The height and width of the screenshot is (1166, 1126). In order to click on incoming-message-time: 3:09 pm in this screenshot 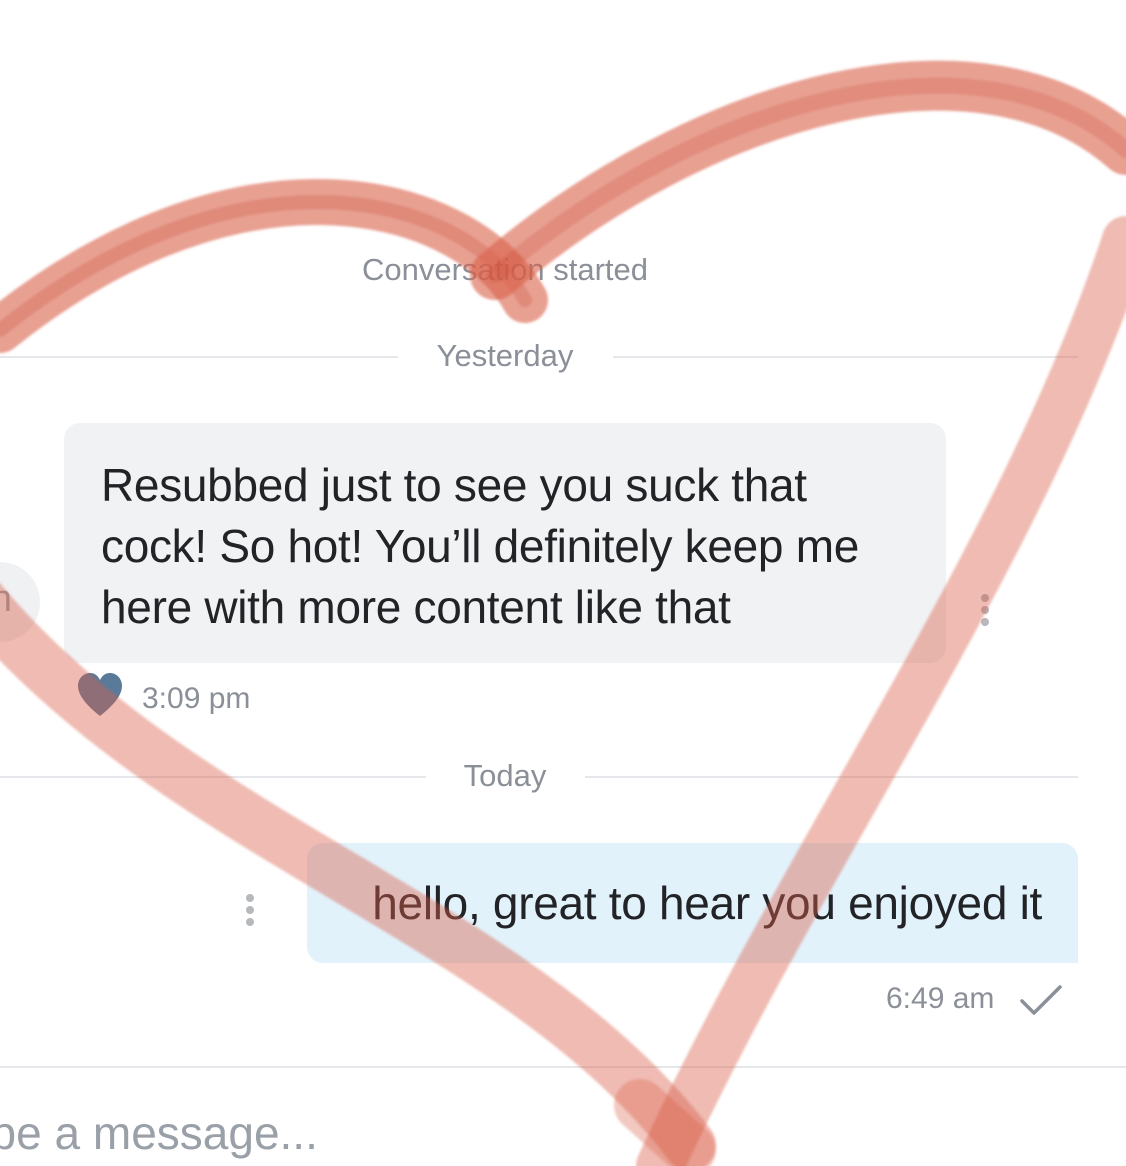, I will do `click(196, 698)`.